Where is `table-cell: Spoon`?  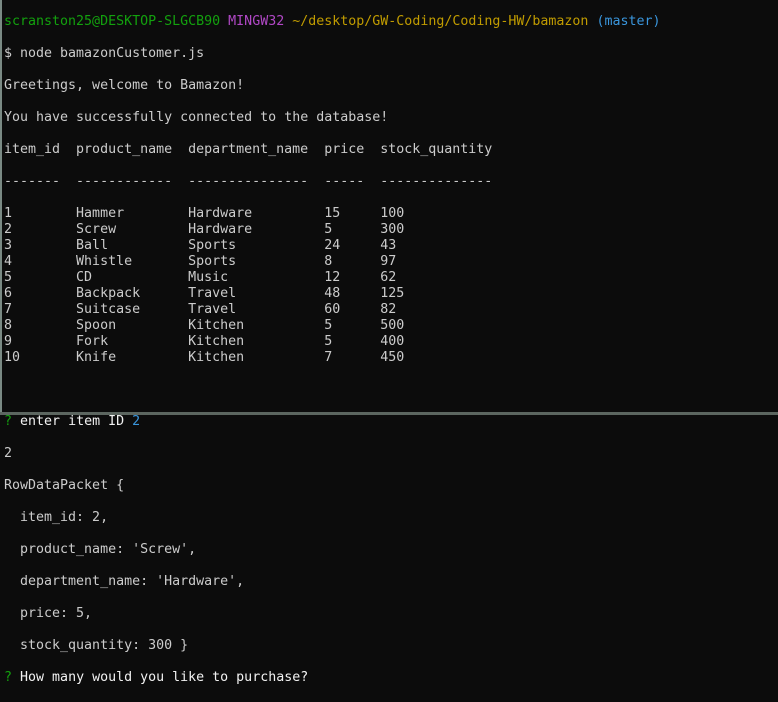 table-cell: Spoon is located at coordinates (96, 325).